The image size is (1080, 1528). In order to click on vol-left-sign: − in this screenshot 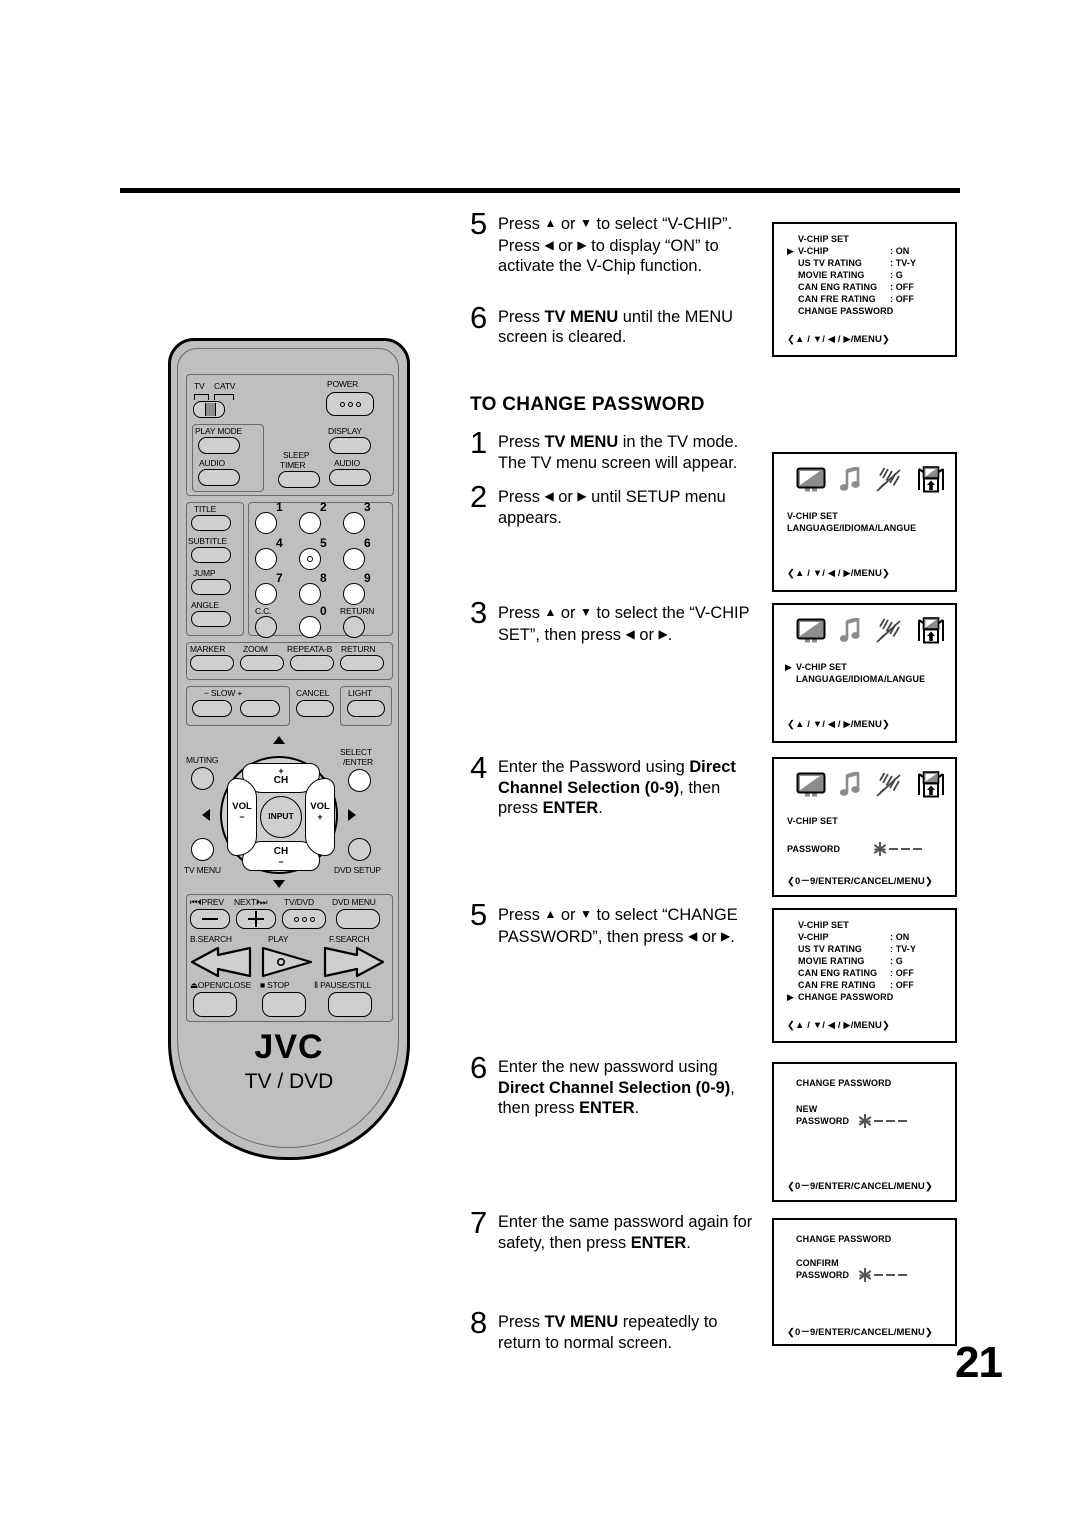, I will do `click(242, 817)`.